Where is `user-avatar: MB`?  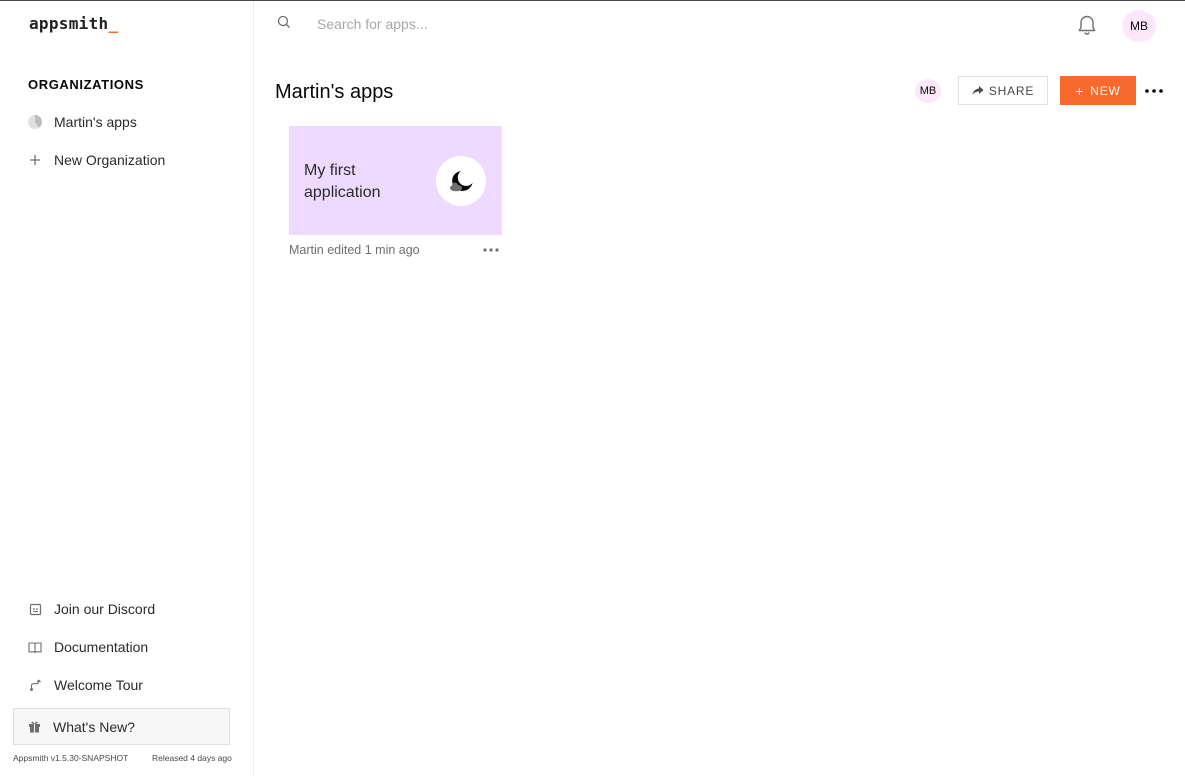 user-avatar: MB is located at coordinates (1139, 26).